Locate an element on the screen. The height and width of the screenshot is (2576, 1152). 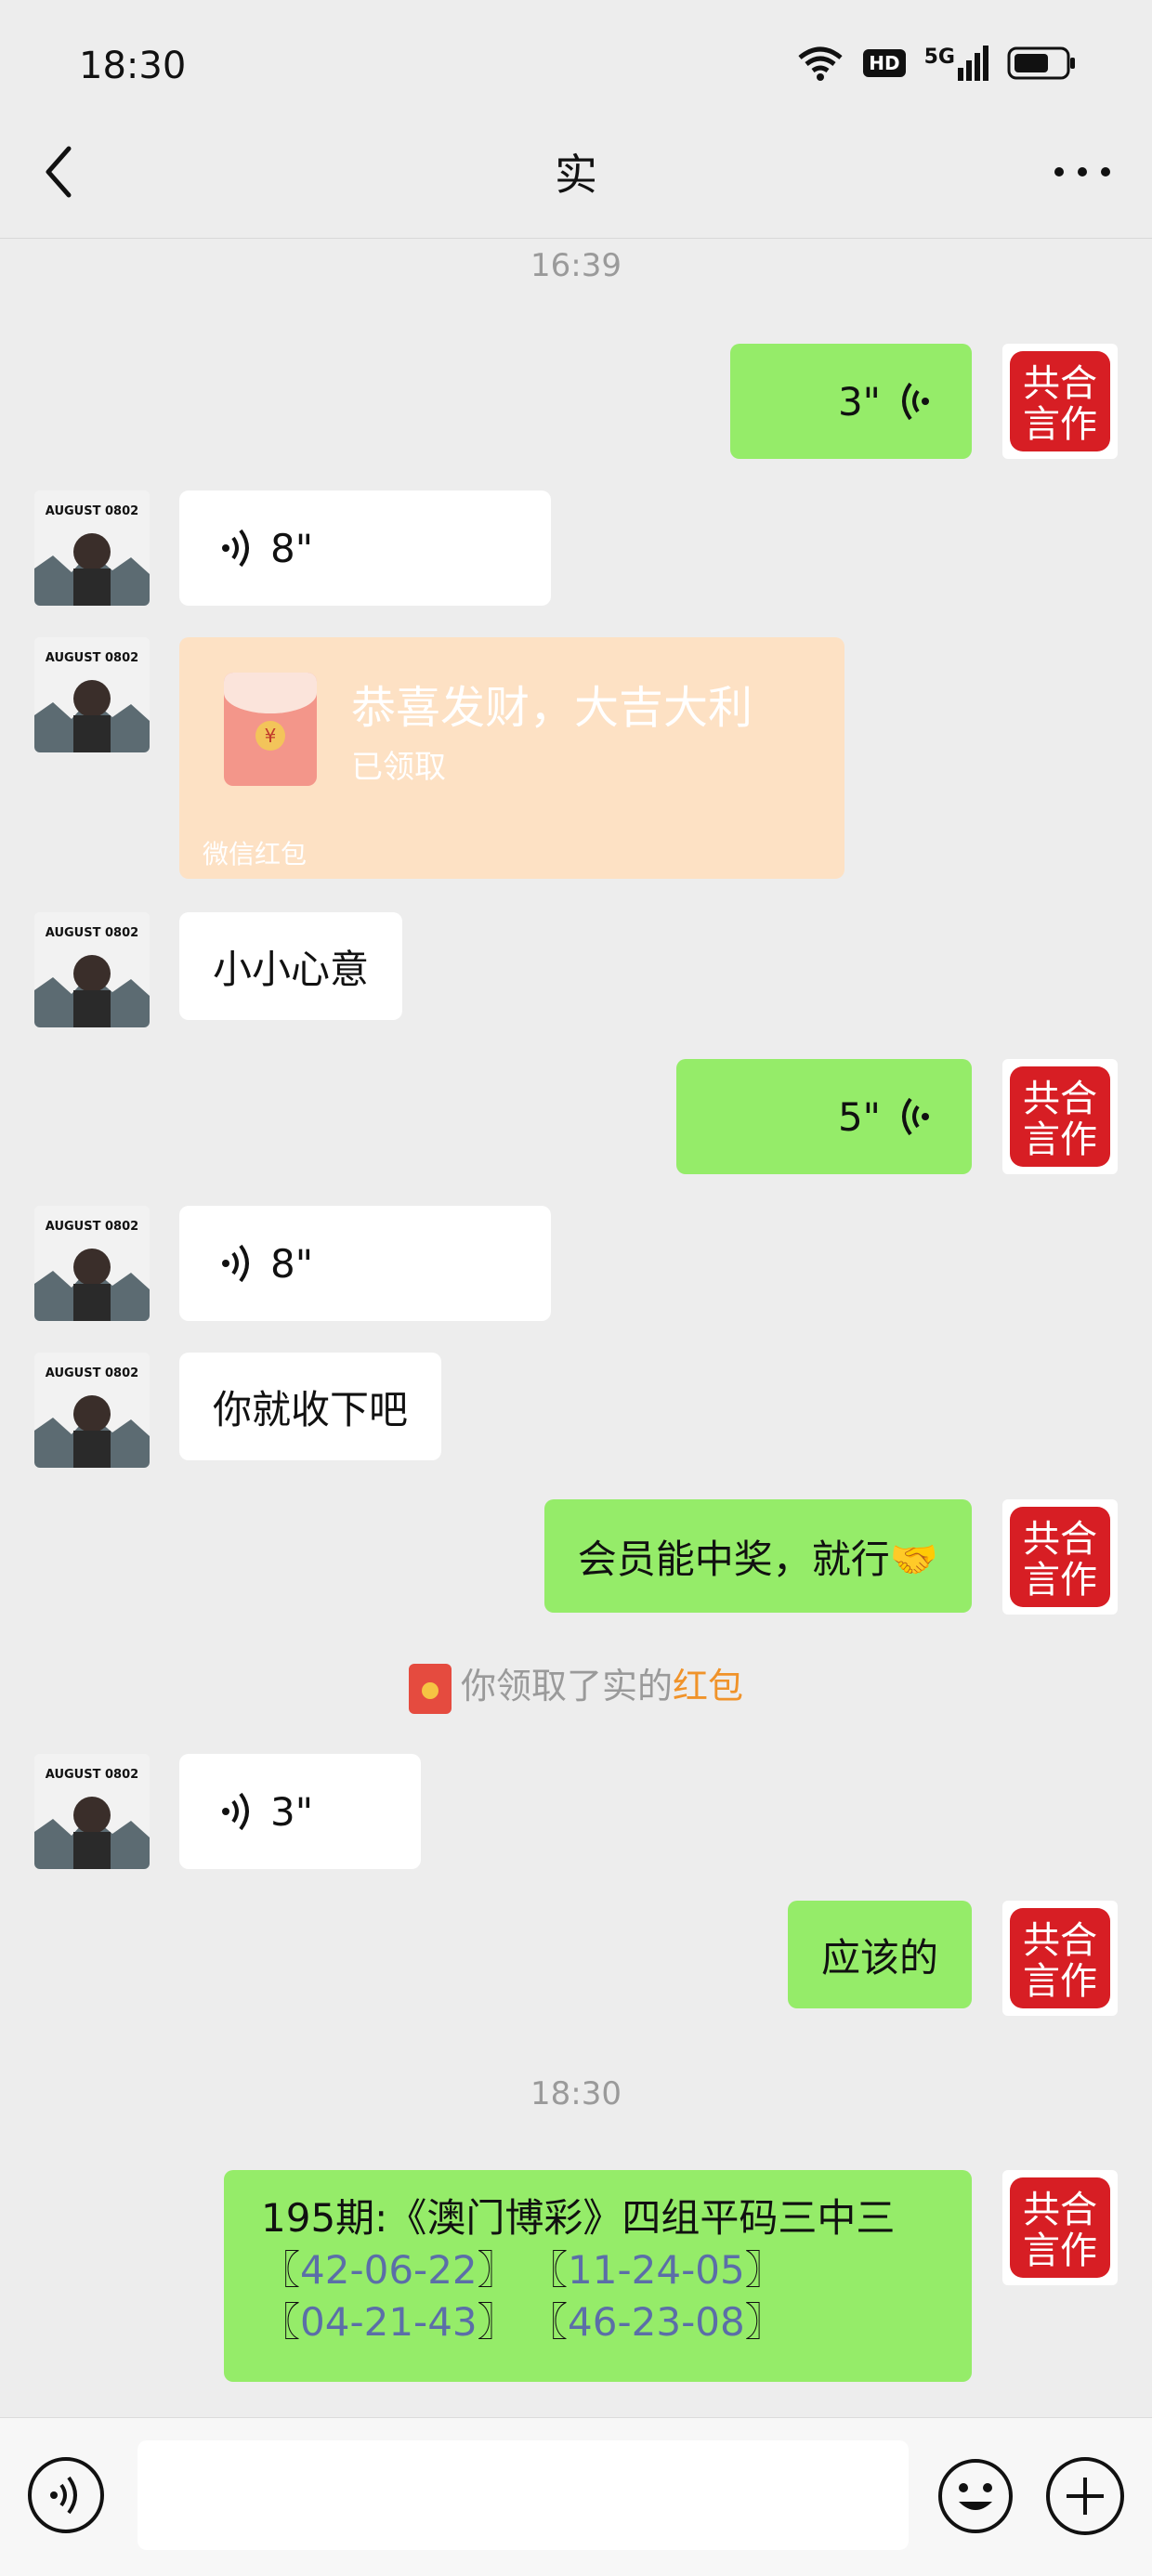
number-link: 04-21-43 is located at coordinates (389, 2322).